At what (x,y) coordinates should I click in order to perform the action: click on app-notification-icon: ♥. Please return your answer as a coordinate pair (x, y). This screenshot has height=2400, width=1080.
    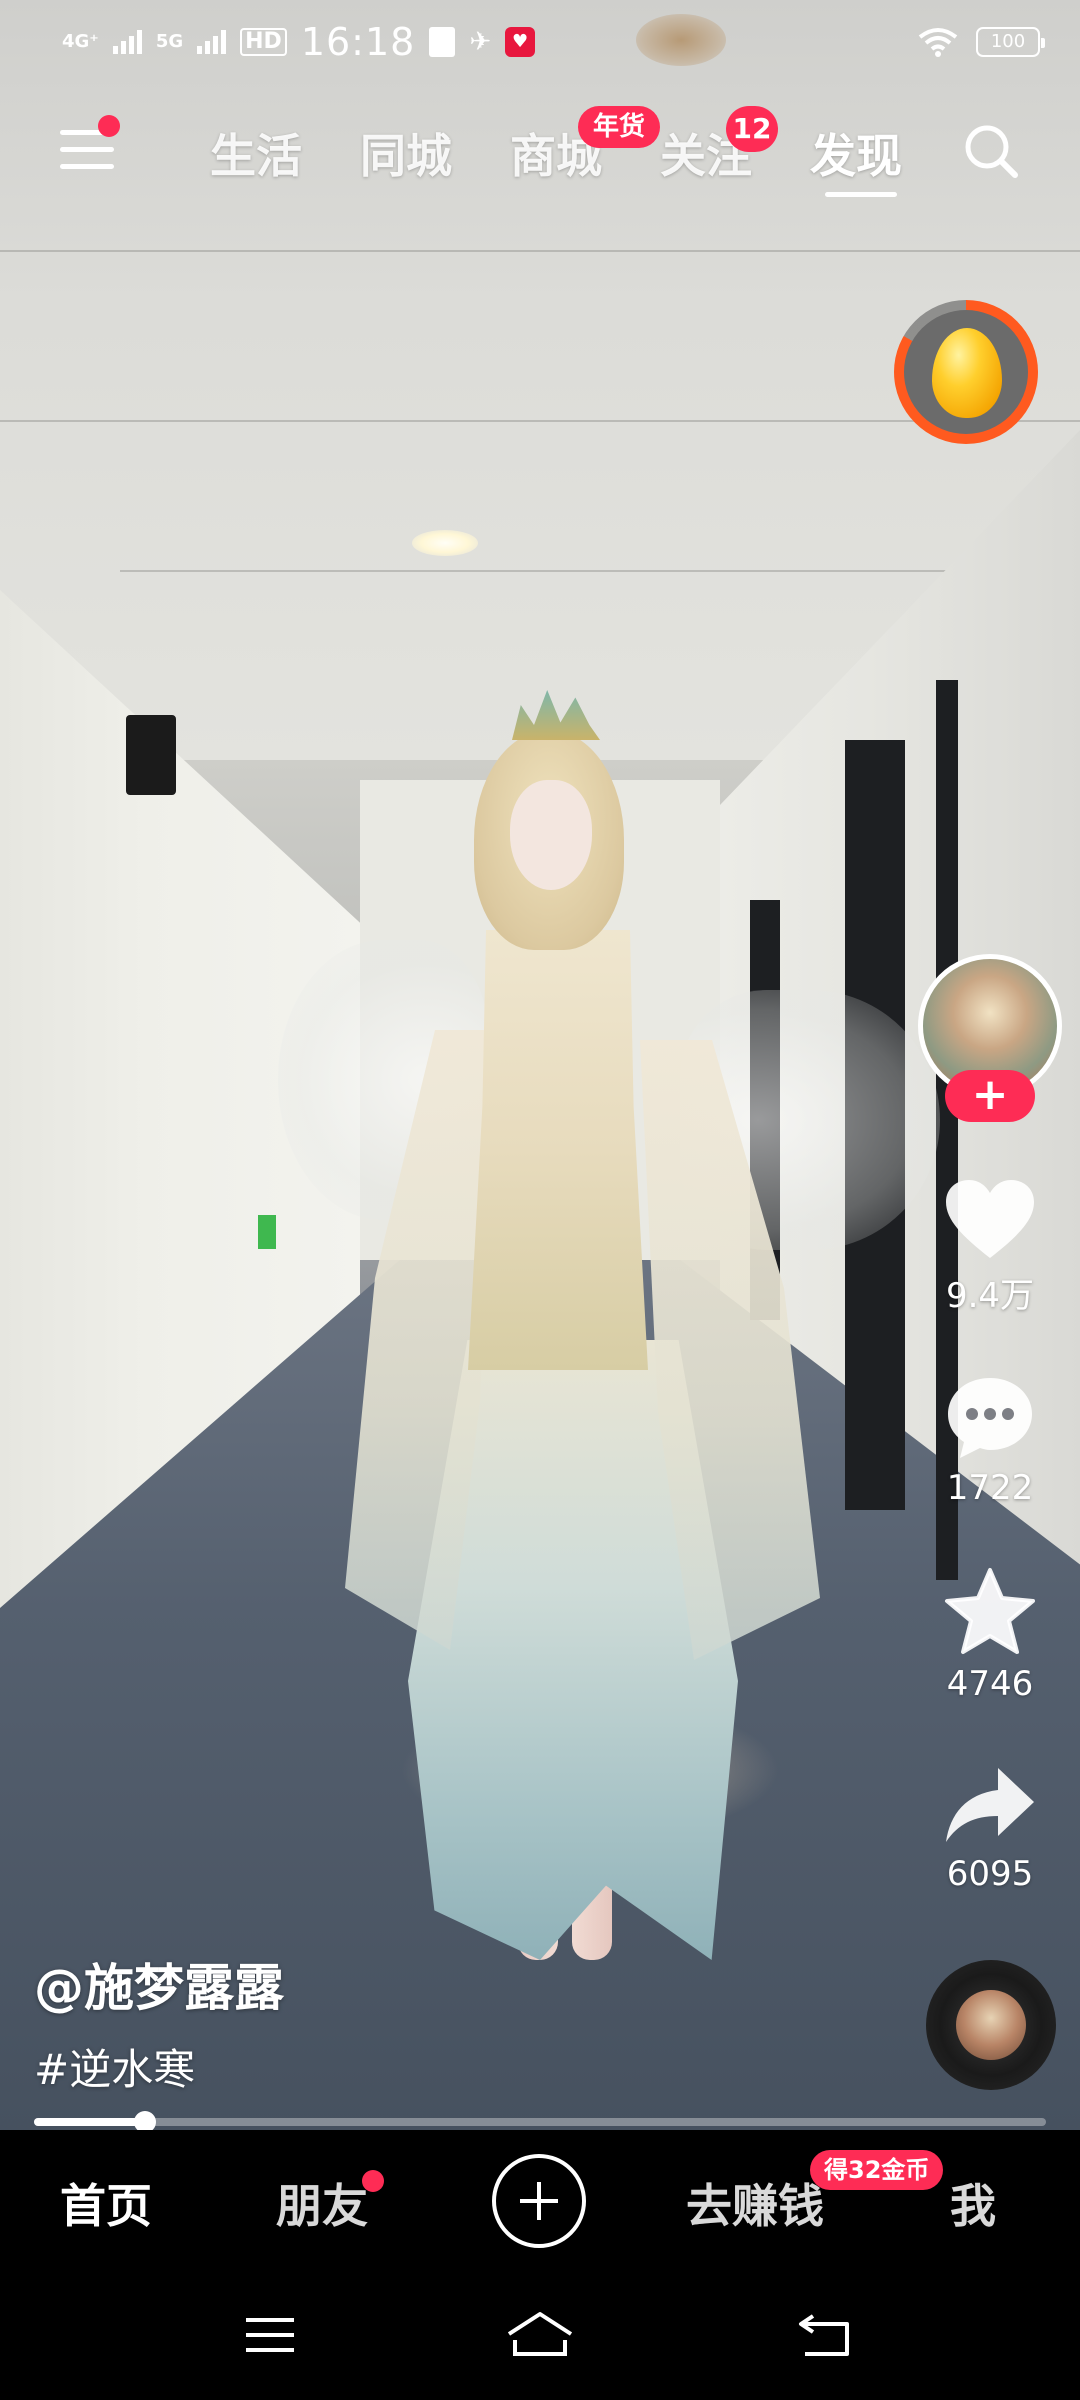
    Looking at the image, I should click on (520, 42).